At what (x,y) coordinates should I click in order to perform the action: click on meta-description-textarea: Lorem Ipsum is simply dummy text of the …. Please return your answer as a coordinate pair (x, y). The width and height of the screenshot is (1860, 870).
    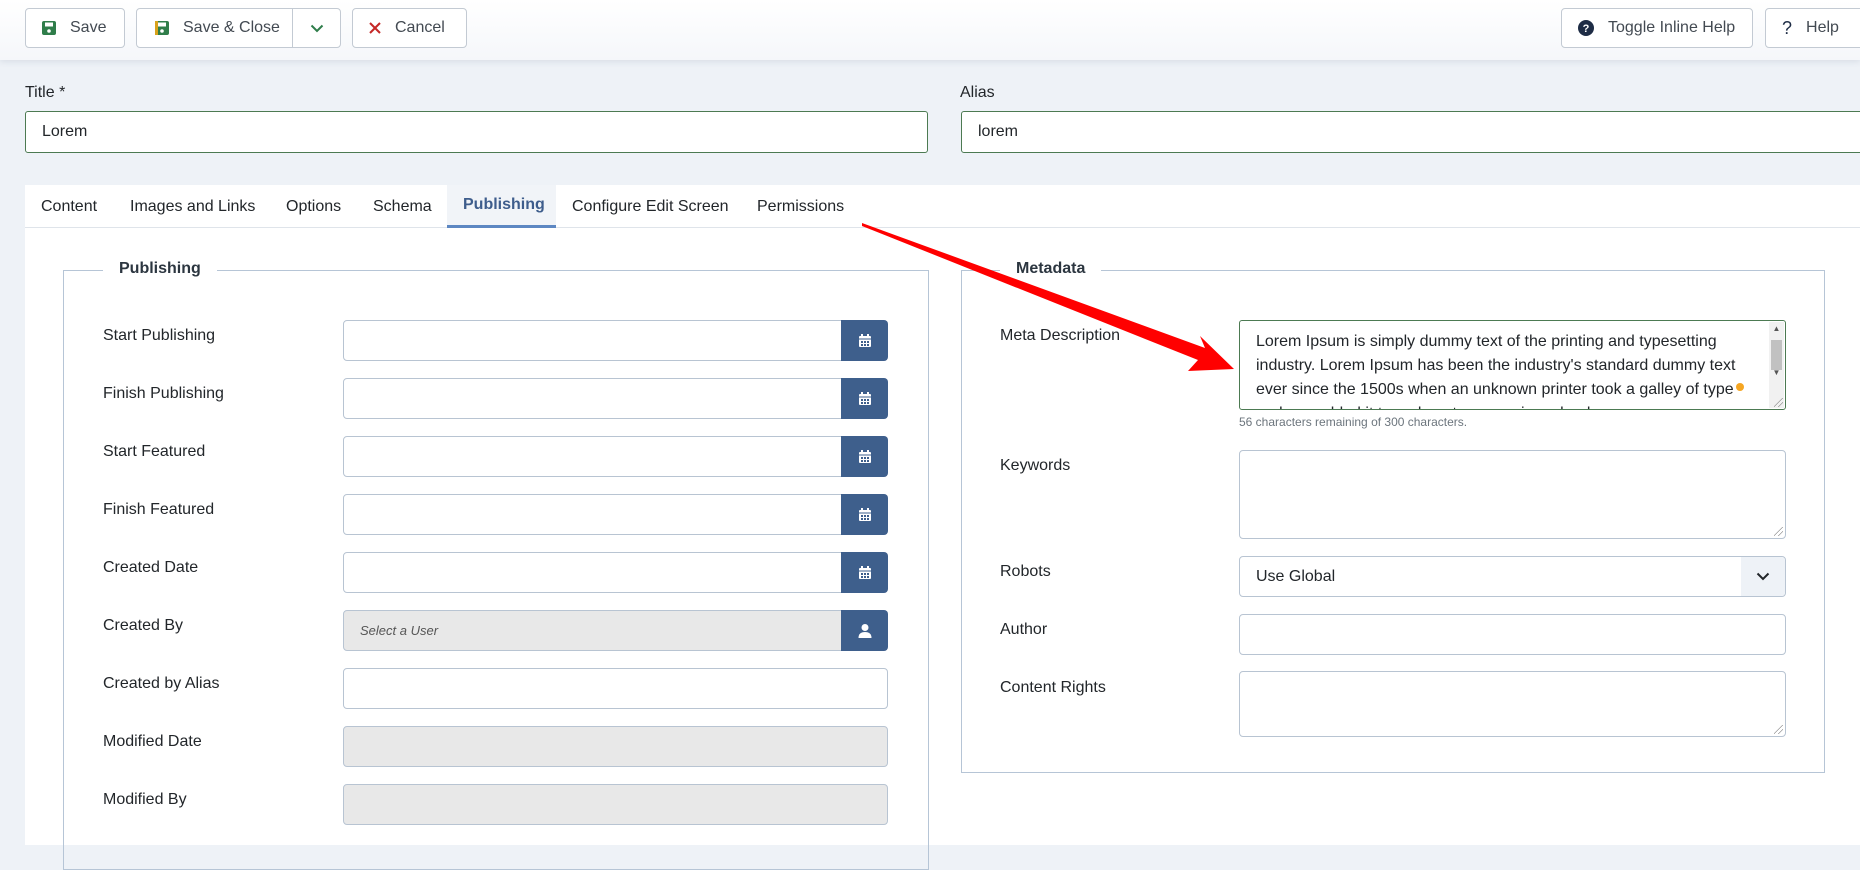
    Looking at the image, I should click on (1512, 365).